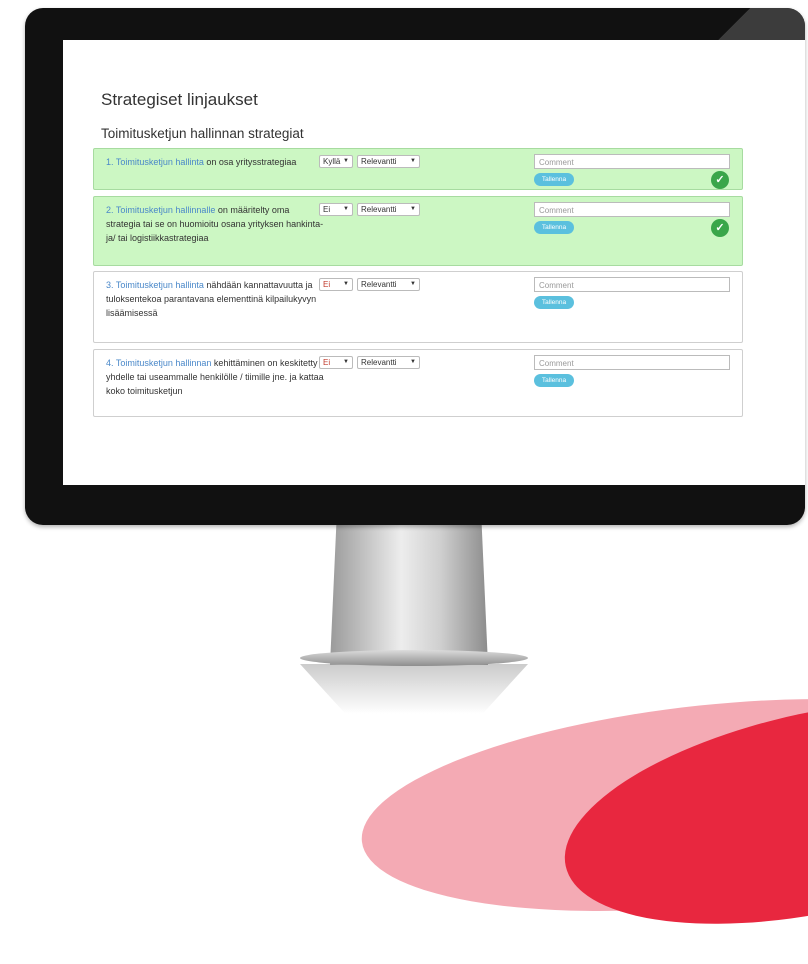 This screenshot has height=964, width=808. Describe the element at coordinates (155, 285) in the screenshot. I see `question-link: 3. Toimitusketjun hallinta` at that location.